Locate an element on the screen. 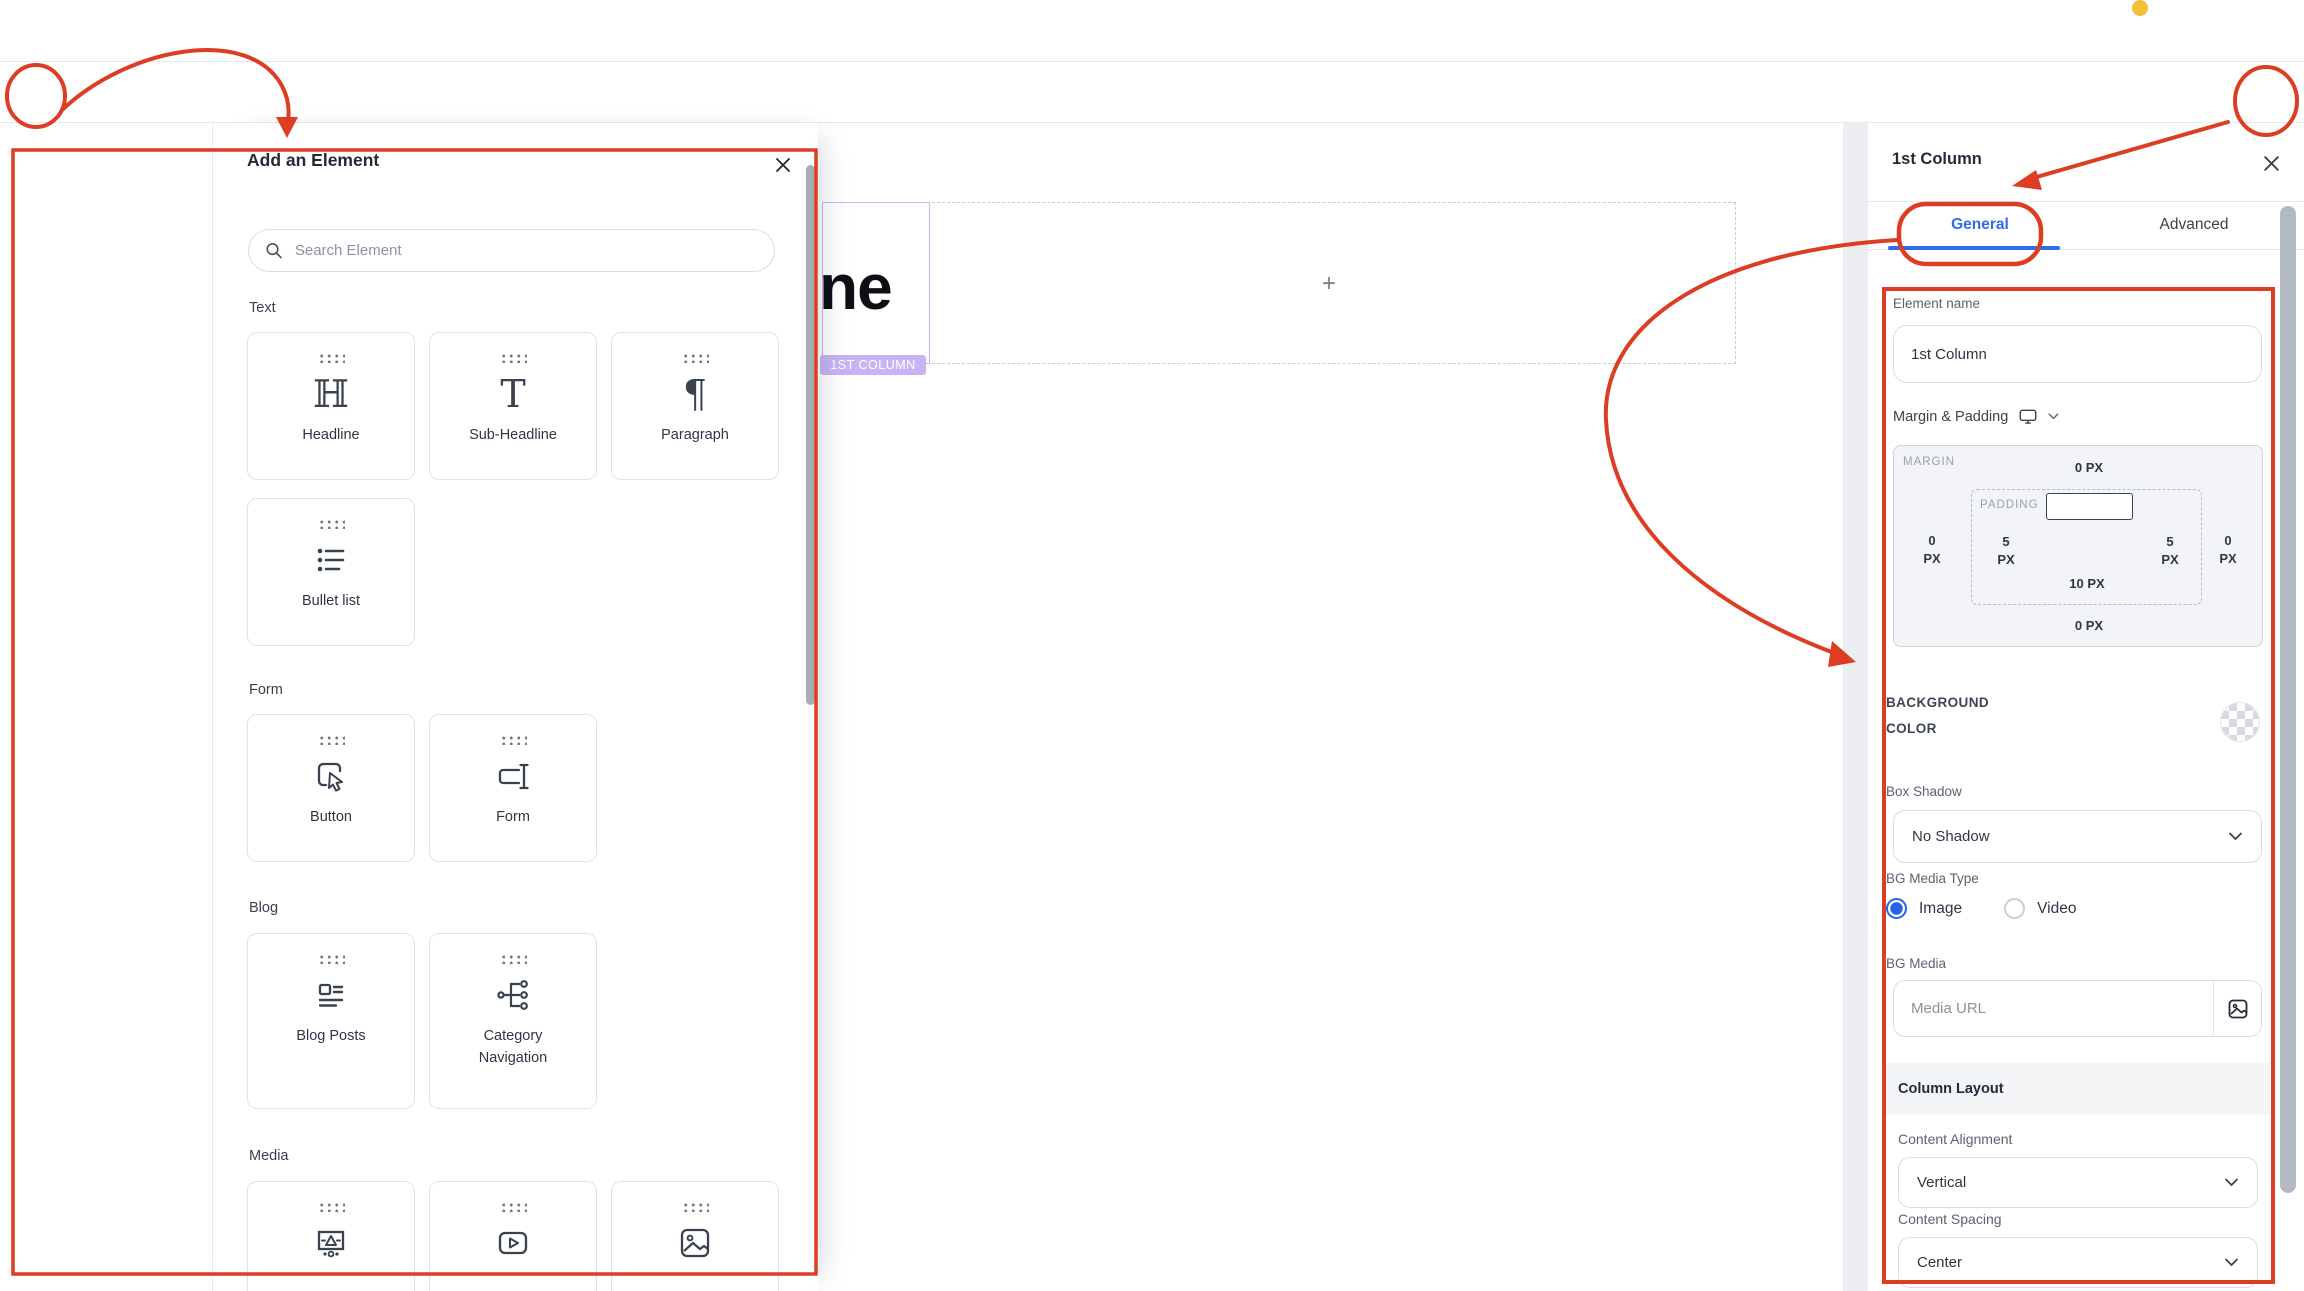 This screenshot has width=2304, height=1291. inspector-close-button is located at coordinates (2271, 163).